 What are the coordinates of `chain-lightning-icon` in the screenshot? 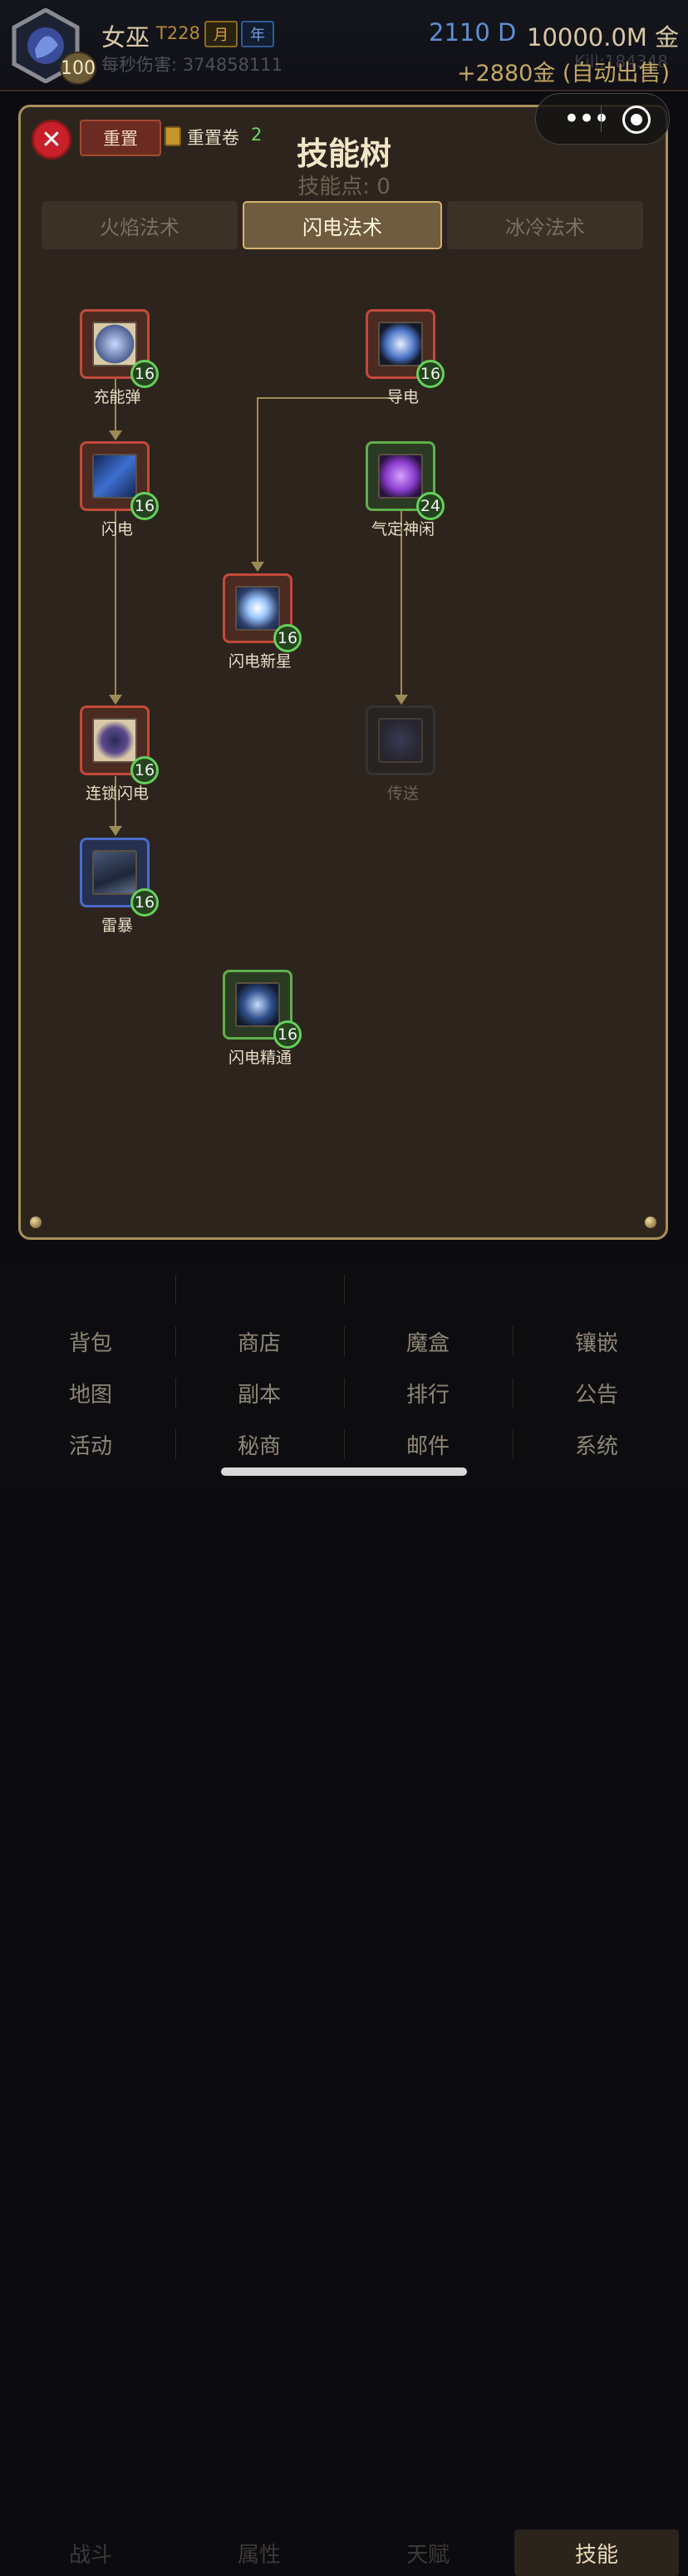 It's located at (114, 740).